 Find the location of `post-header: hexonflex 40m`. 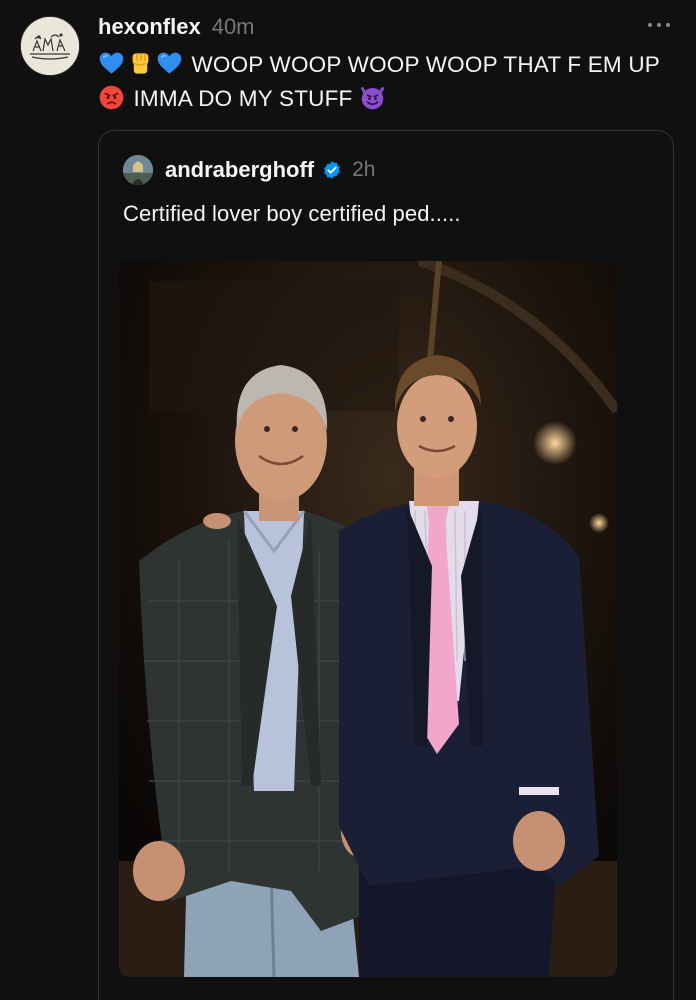

post-header: hexonflex 40m is located at coordinates (176, 28).